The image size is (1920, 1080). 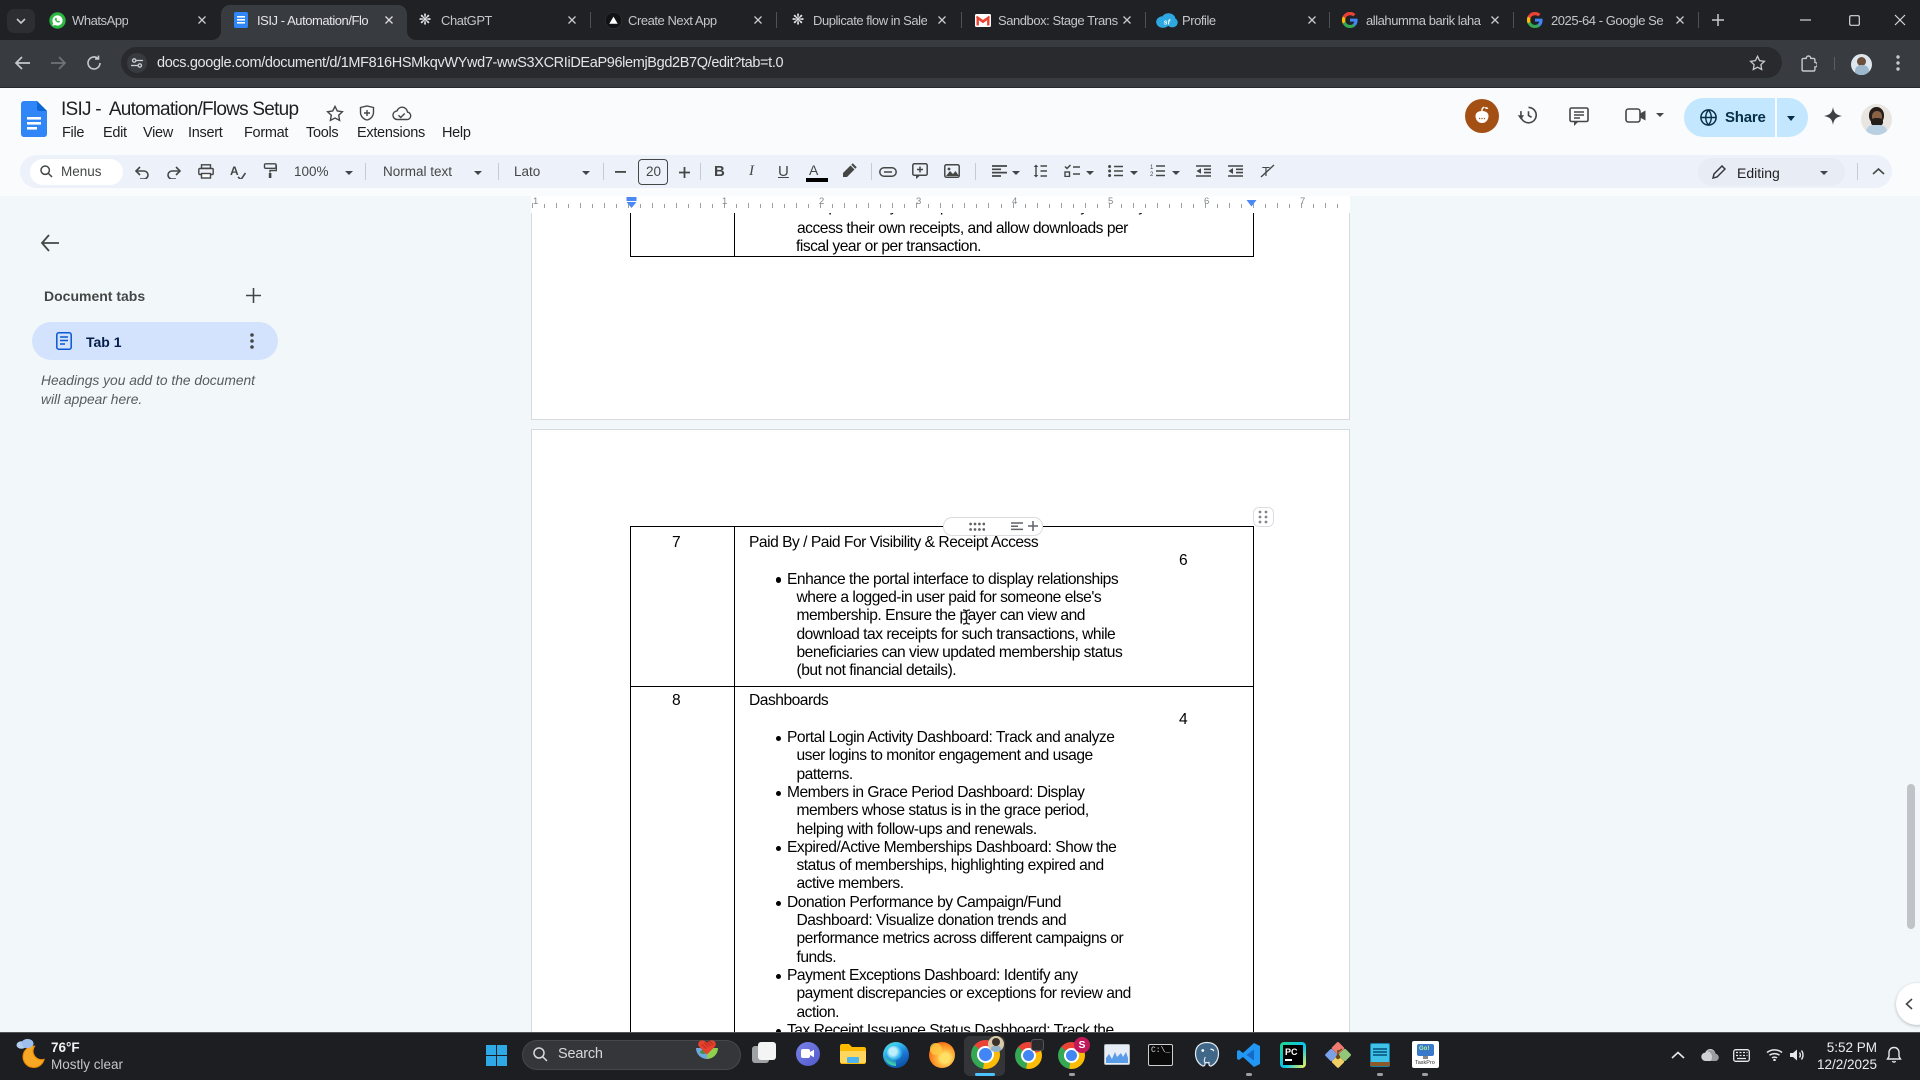 What do you see at coordinates (1152, 174) in the screenshot?
I see `svg-text: 2` at bounding box center [1152, 174].